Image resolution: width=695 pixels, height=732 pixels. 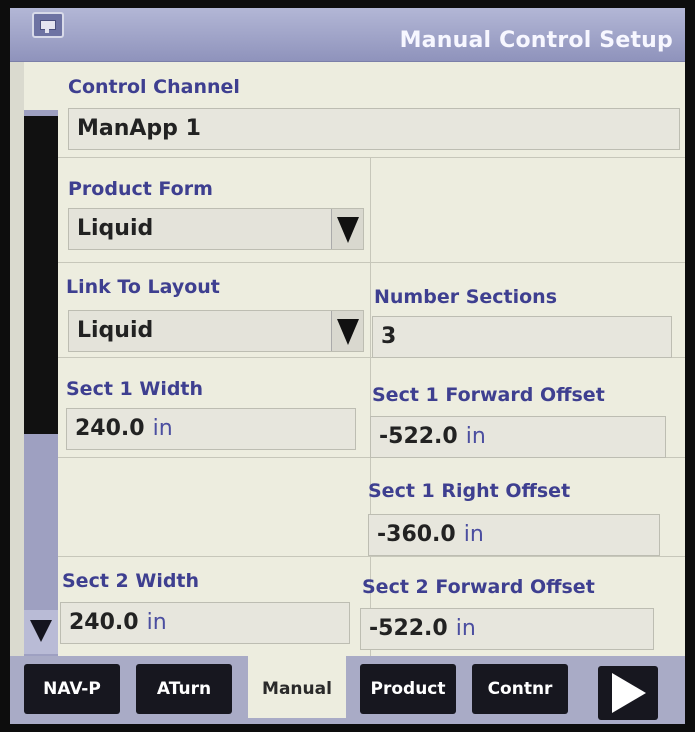 I want to click on tab-contnr: Contnr, so click(x=520, y=689).